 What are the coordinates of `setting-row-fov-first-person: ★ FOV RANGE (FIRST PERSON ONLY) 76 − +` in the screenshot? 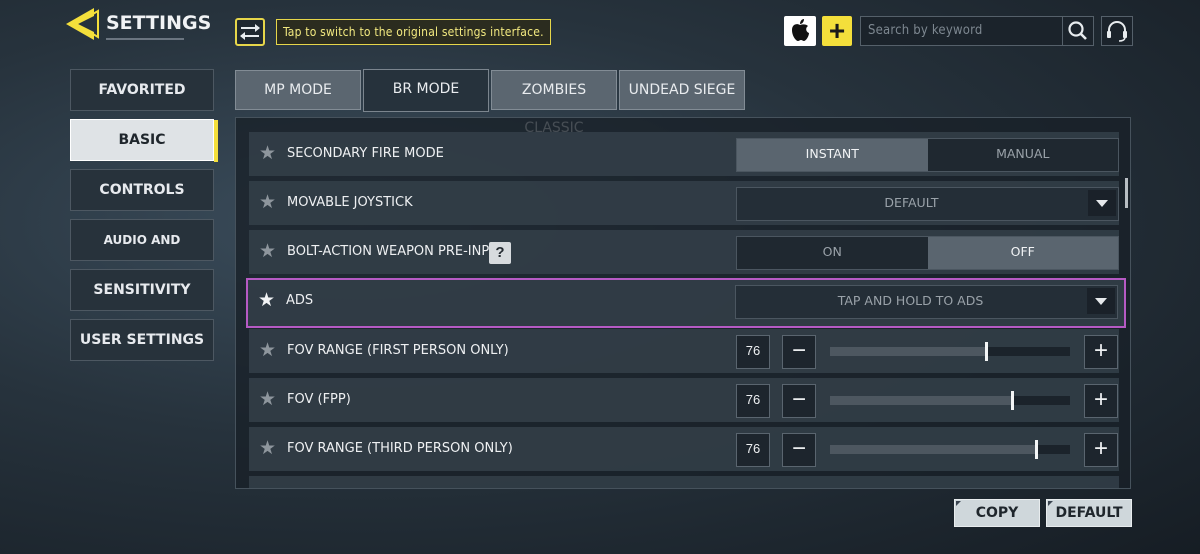 It's located at (684, 351).